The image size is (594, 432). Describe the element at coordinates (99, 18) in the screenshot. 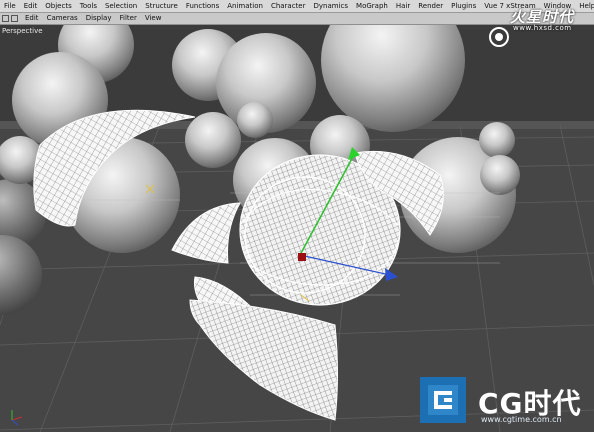

I see `viewport-menu-display: Display` at that location.